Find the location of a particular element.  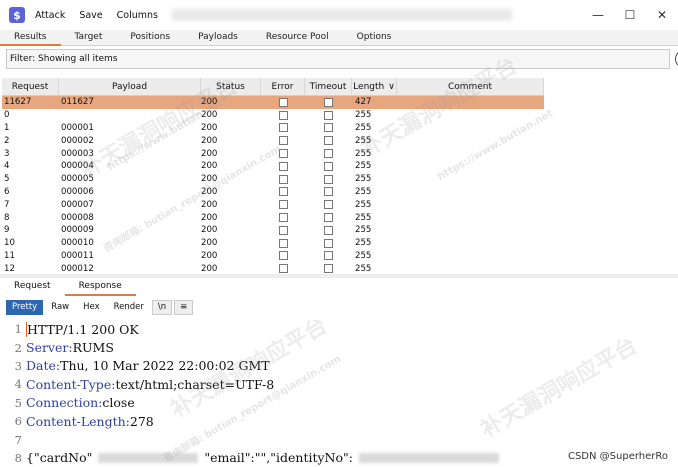

response-line: 5 Connection: close is located at coordinates (339, 403).